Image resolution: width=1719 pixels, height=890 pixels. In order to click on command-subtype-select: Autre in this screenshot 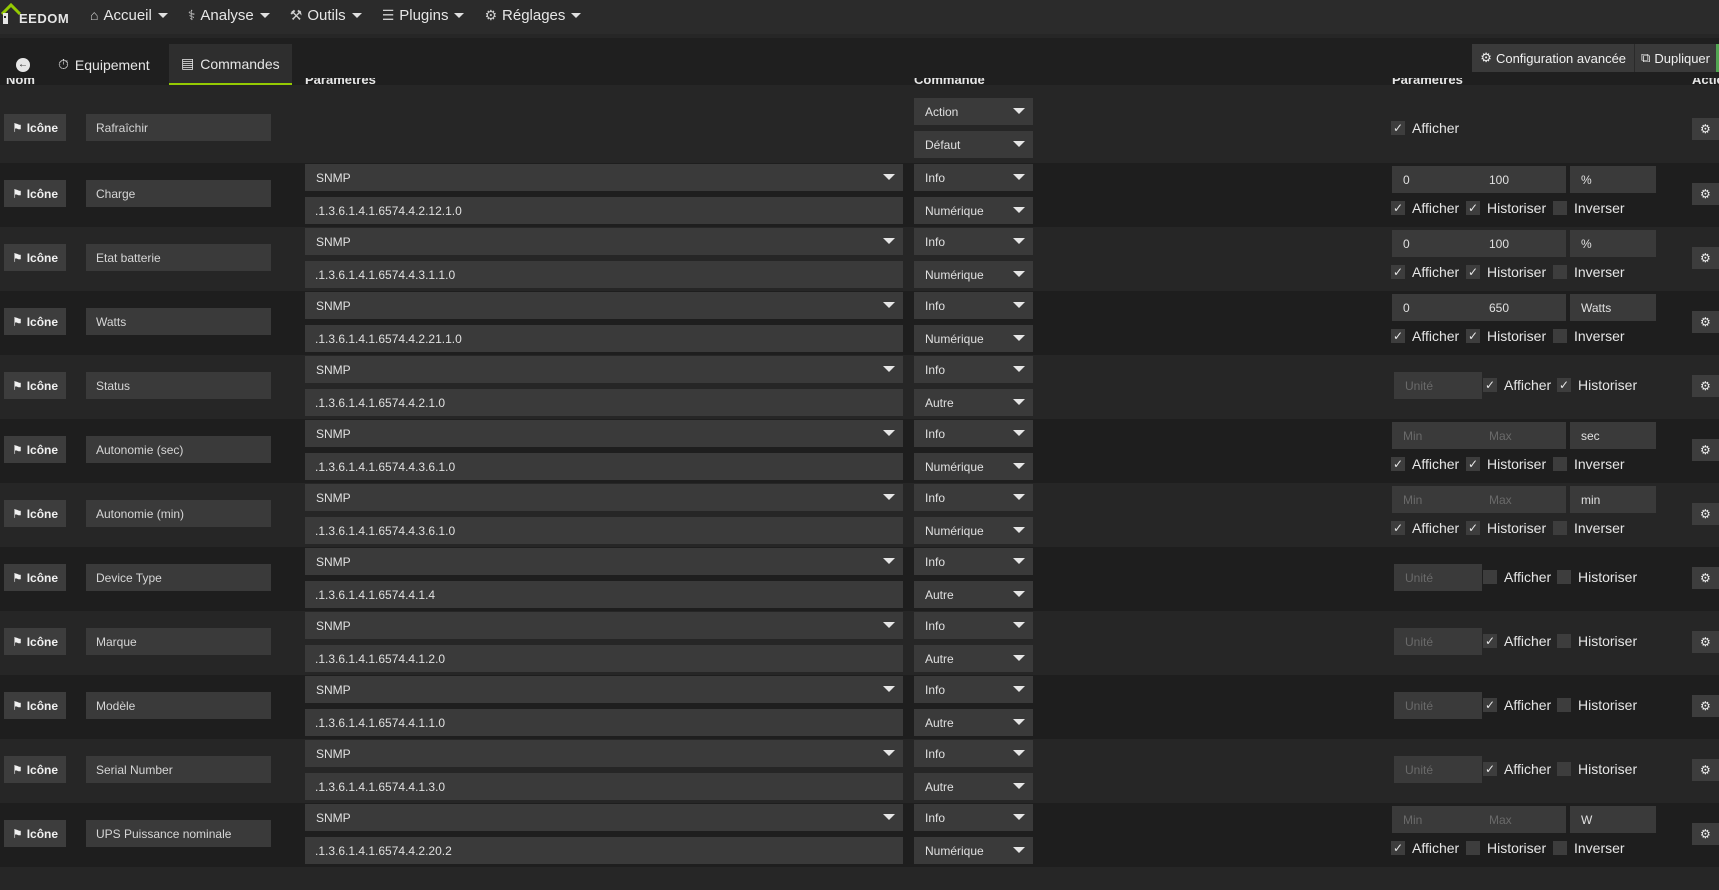, I will do `click(973, 402)`.